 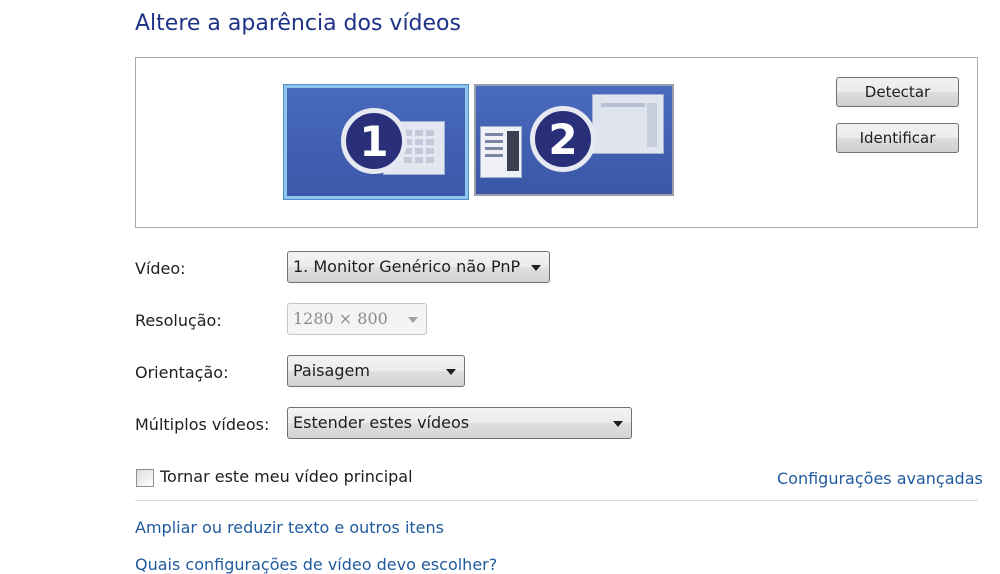 What do you see at coordinates (298, 23) in the screenshot?
I see `page-title: Altere a aparência dos vídeos` at bounding box center [298, 23].